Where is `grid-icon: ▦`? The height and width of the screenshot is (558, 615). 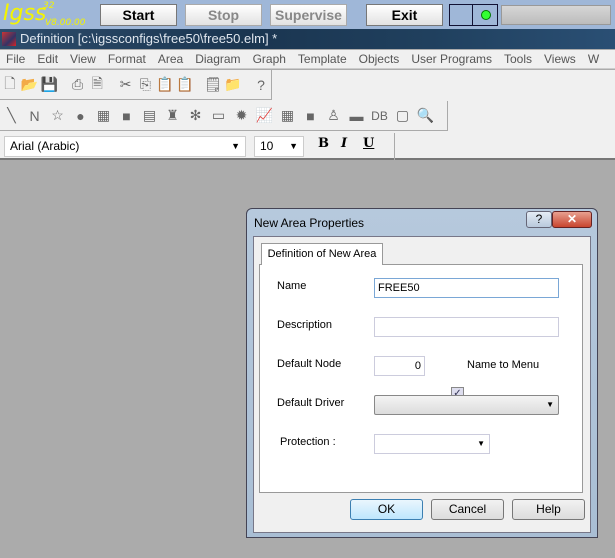 grid-icon: ▦ is located at coordinates (103, 115).